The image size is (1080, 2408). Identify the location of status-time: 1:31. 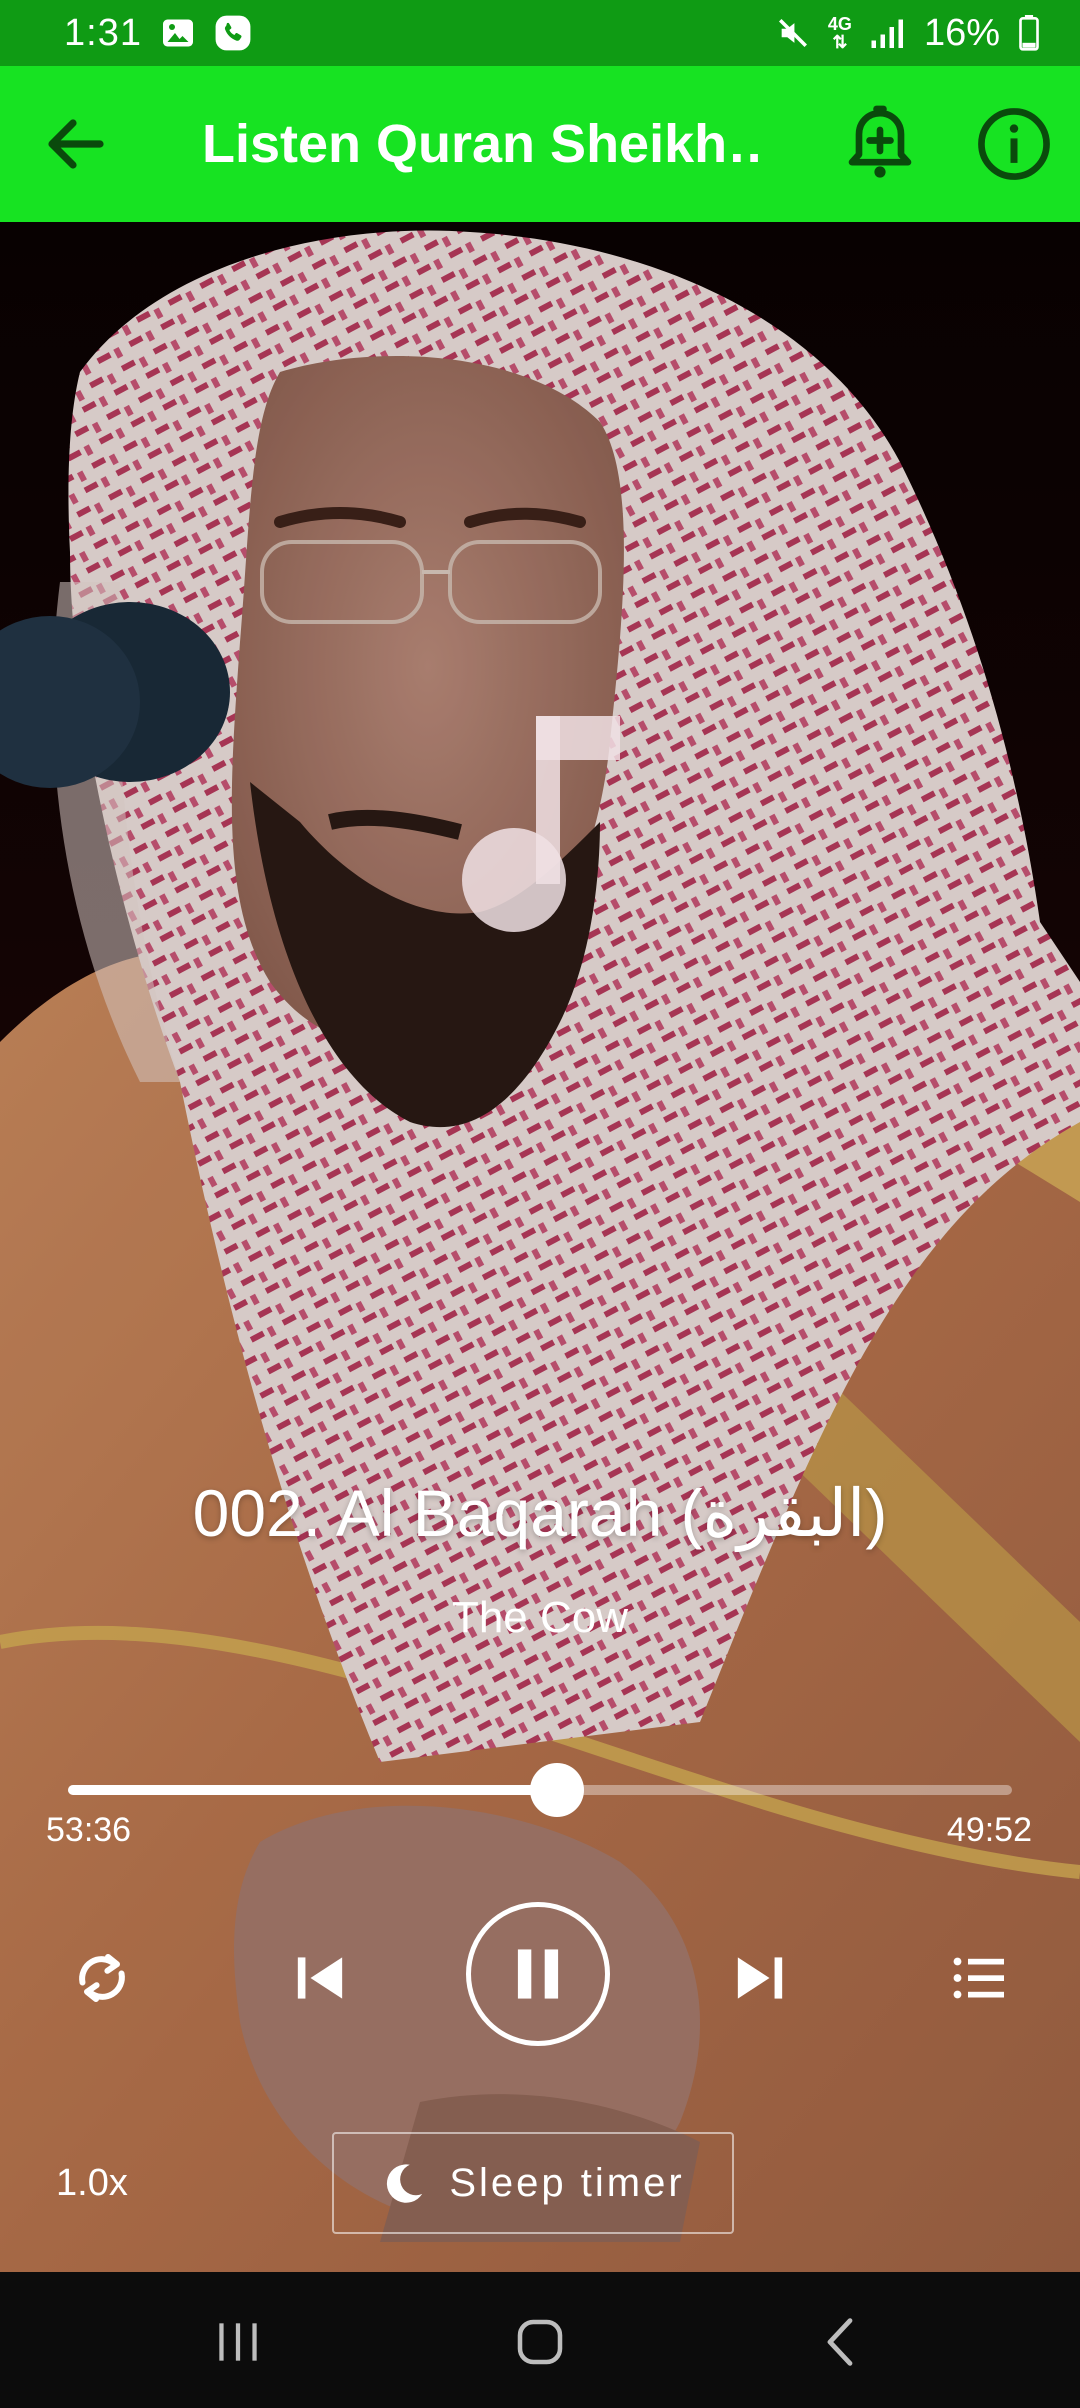
(103, 32).